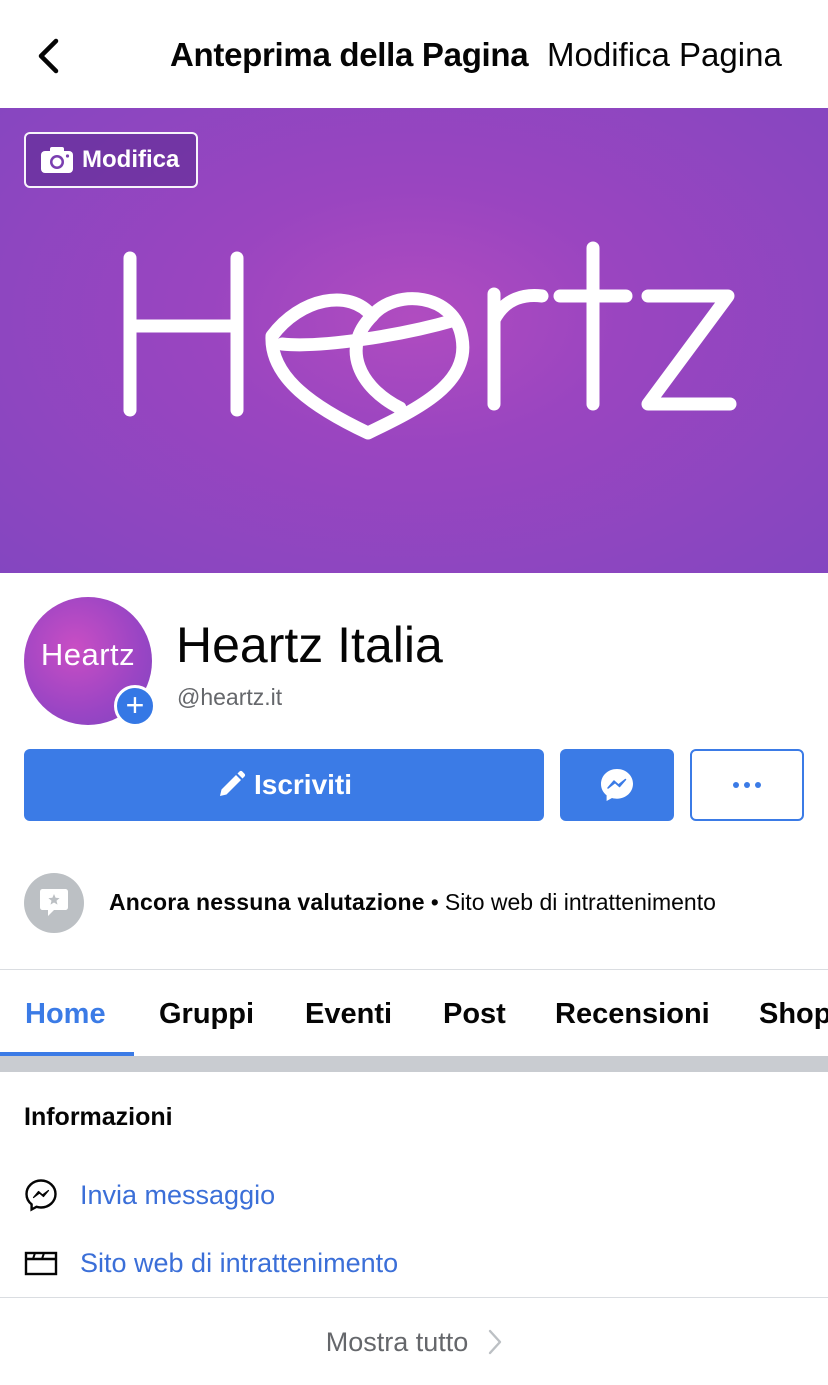 The width and height of the screenshot is (828, 1385). I want to click on show-all-label: Mostra tutto, so click(397, 1341).